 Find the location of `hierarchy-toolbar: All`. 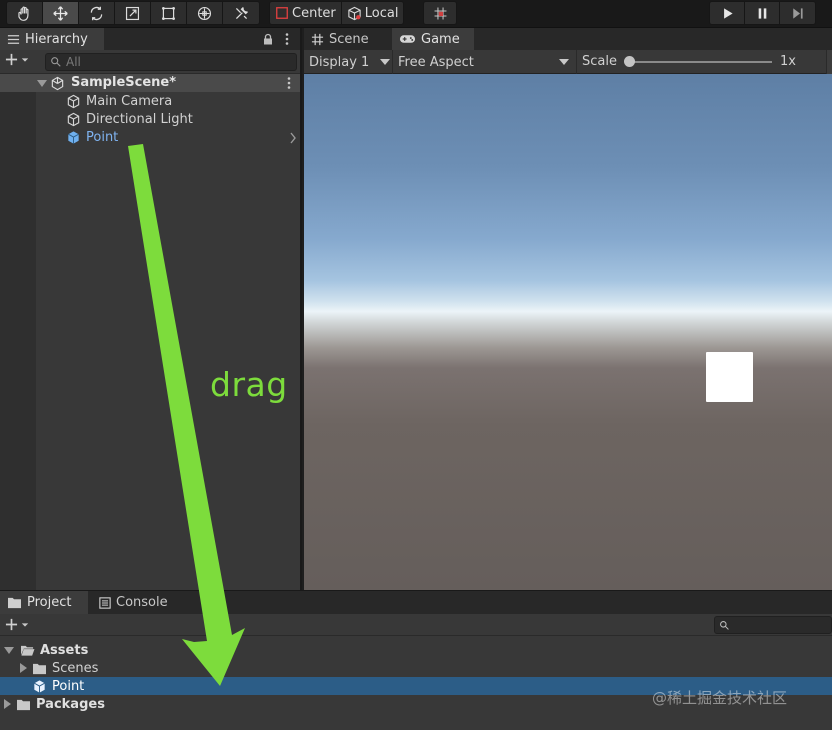

hierarchy-toolbar: All is located at coordinates (150, 62).